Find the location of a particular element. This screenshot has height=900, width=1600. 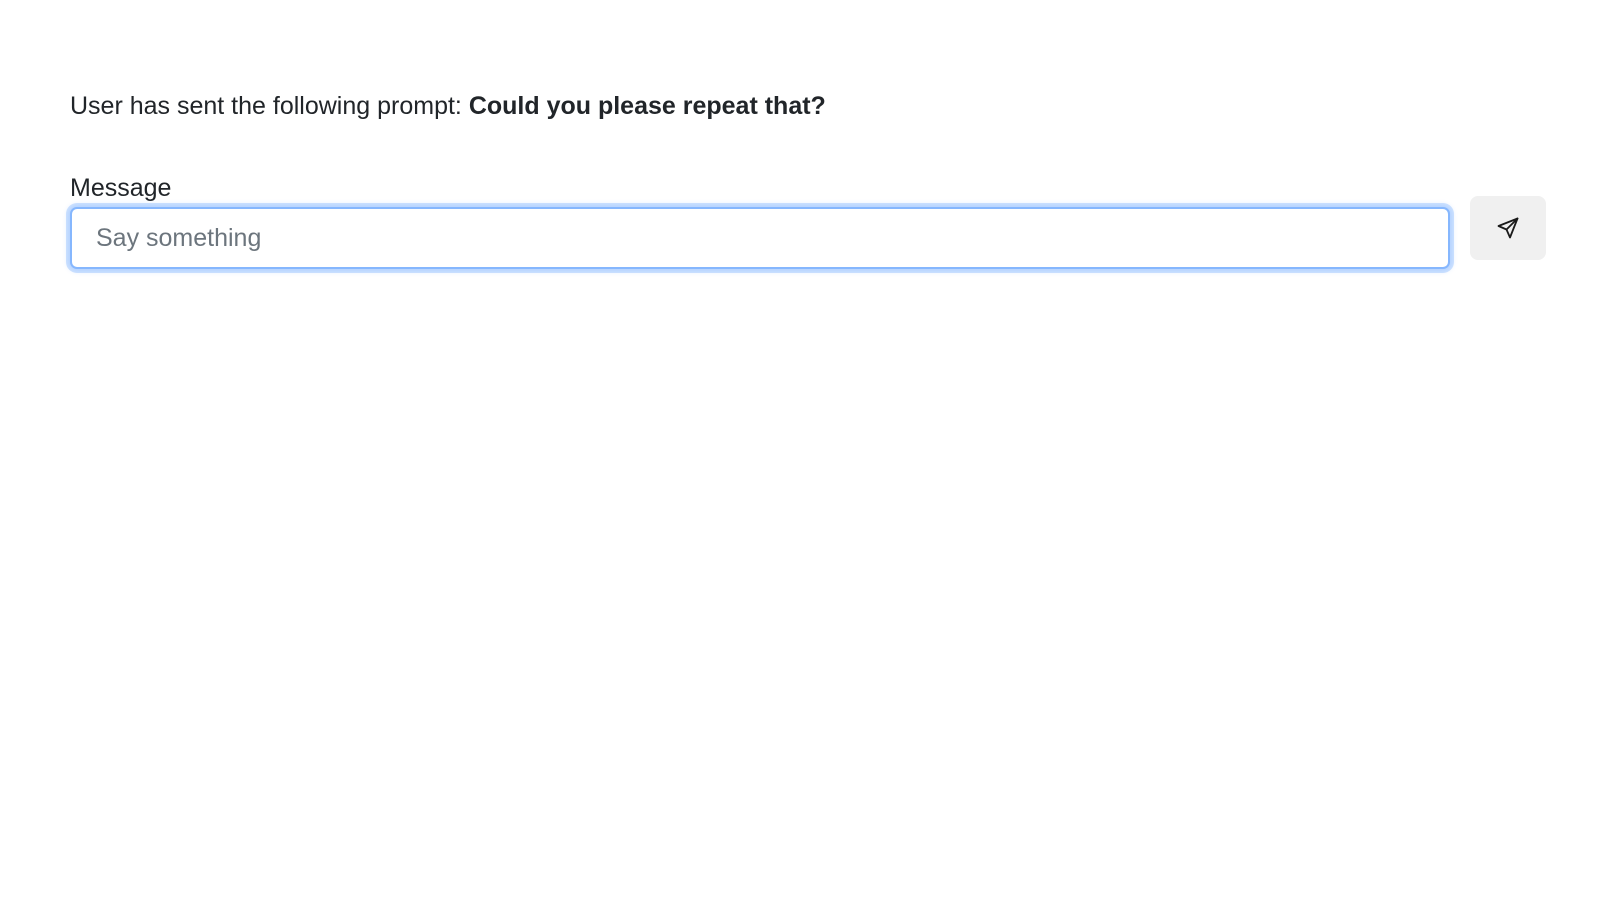

send-icon is located at coordinates (1508, 228).